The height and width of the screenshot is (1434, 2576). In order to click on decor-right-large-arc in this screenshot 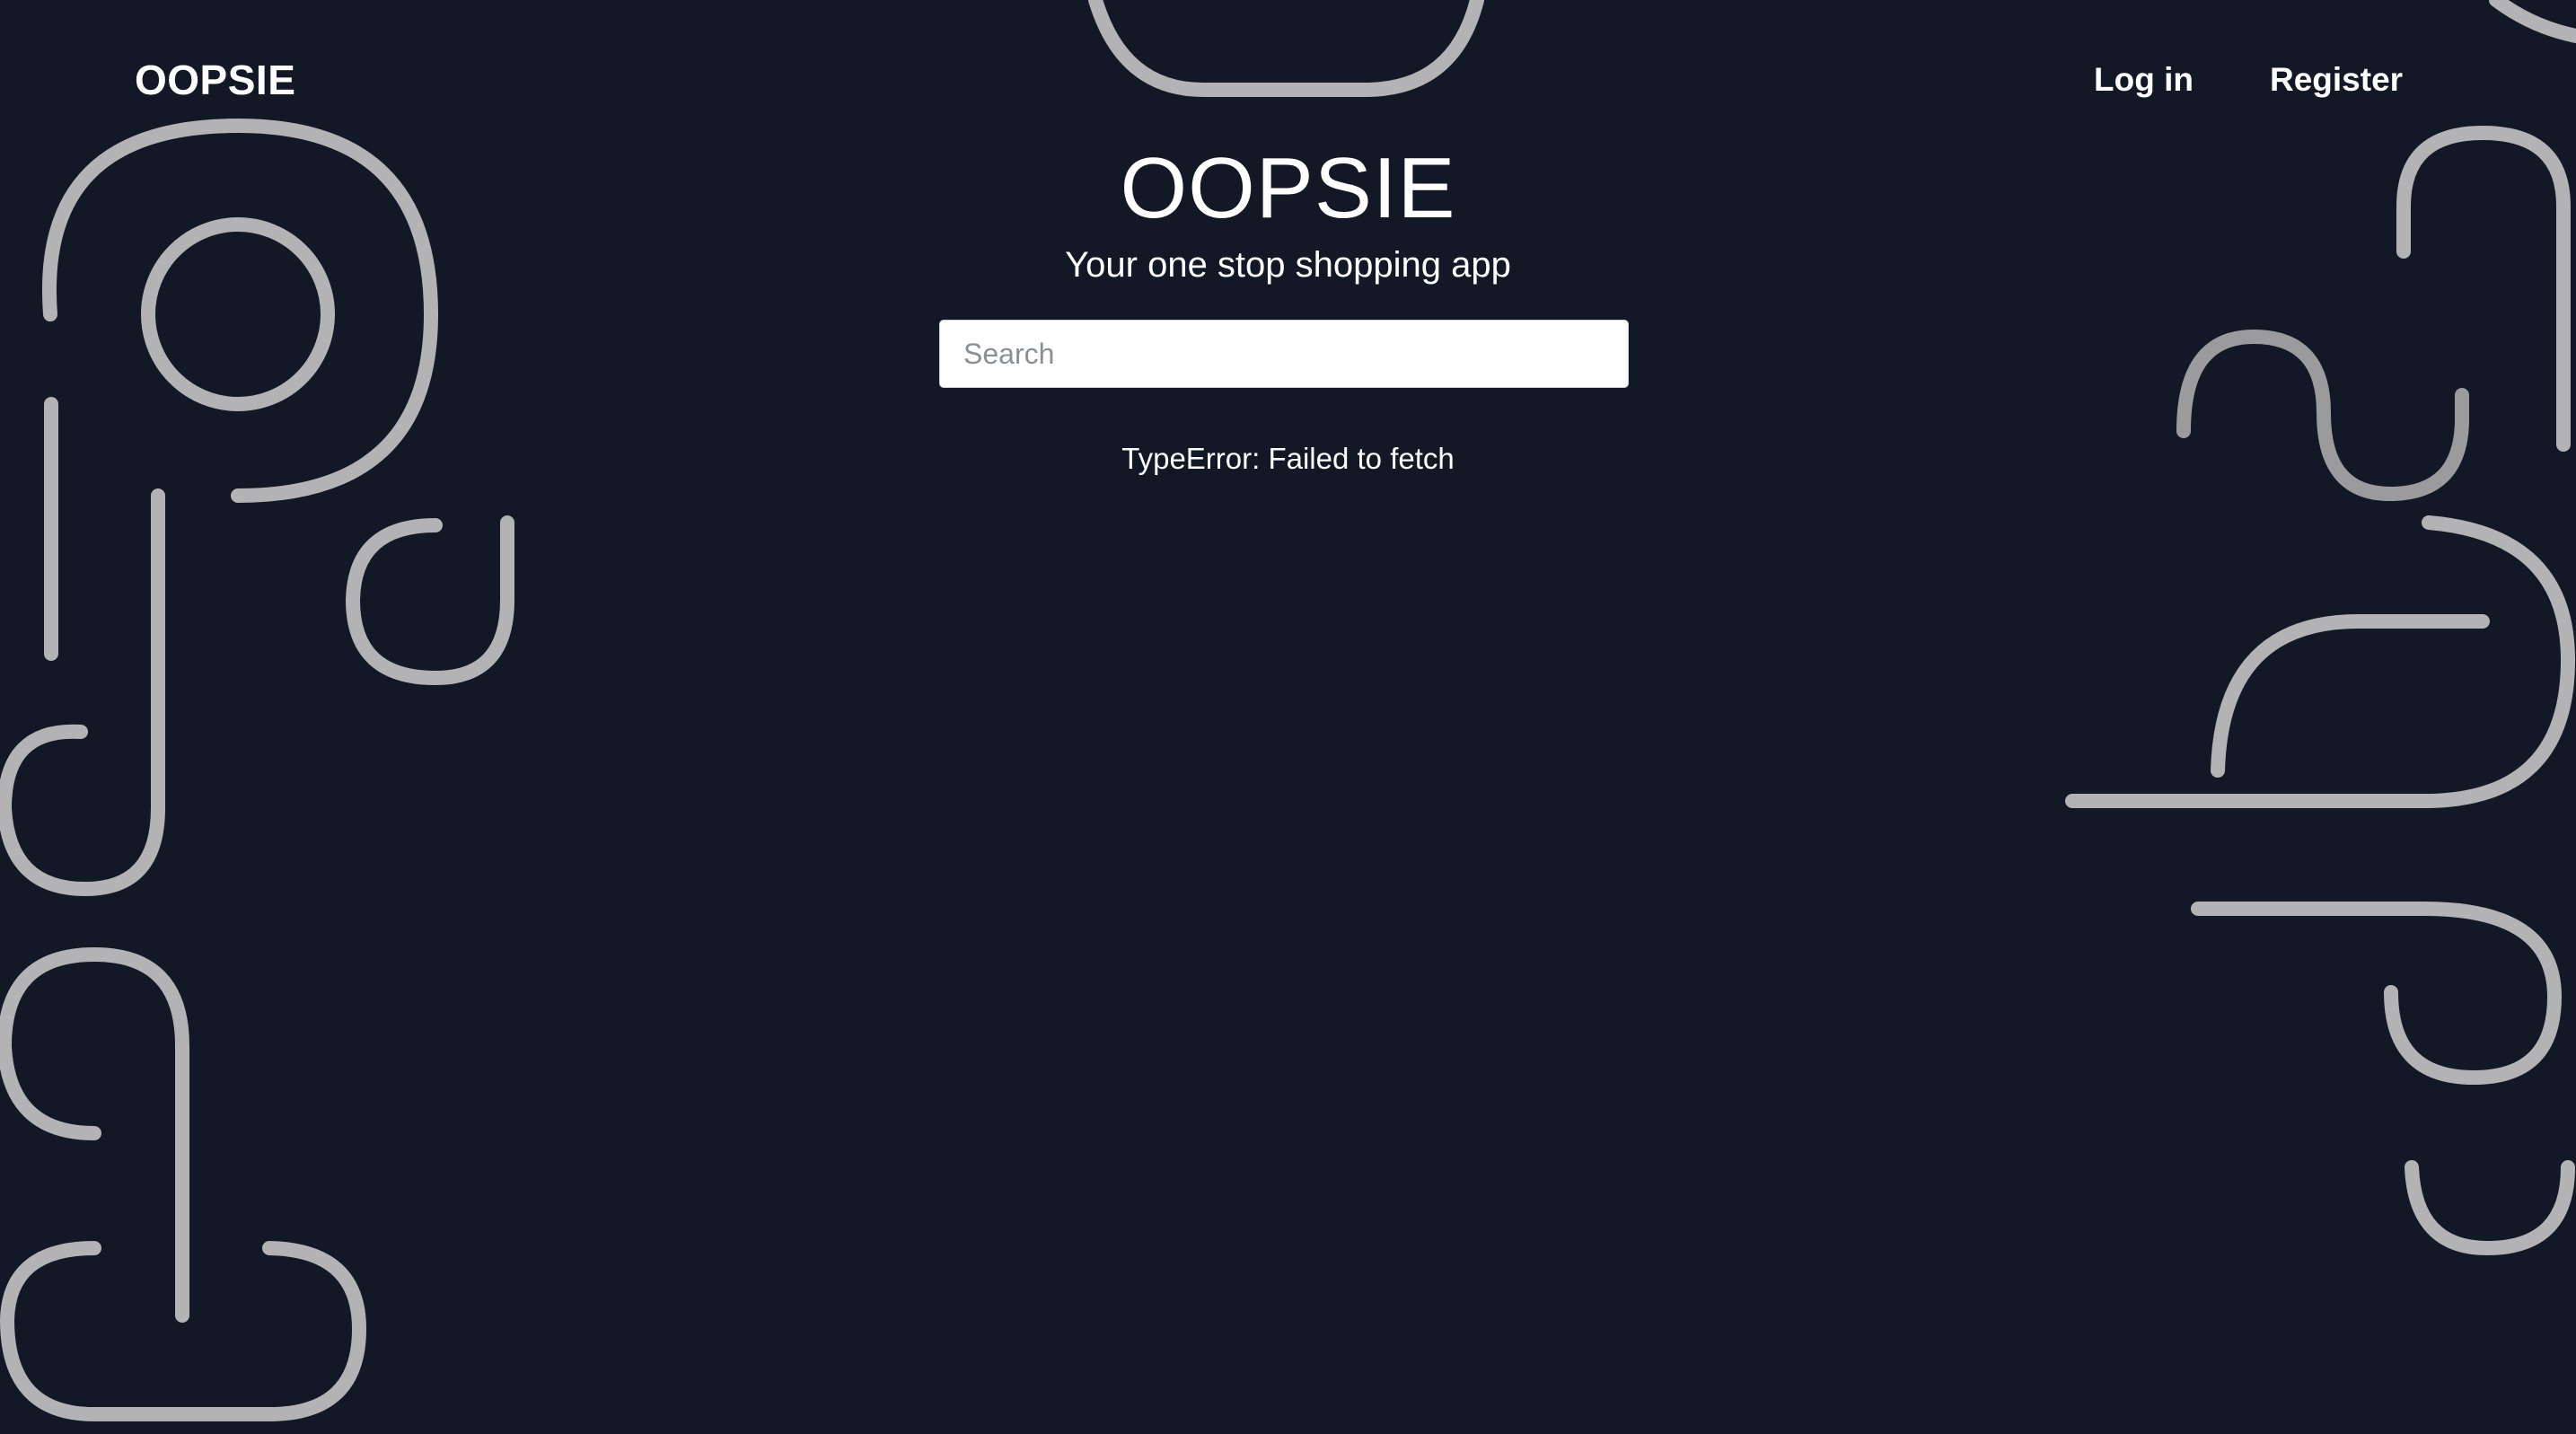, I will do `click(2320, 661)`.